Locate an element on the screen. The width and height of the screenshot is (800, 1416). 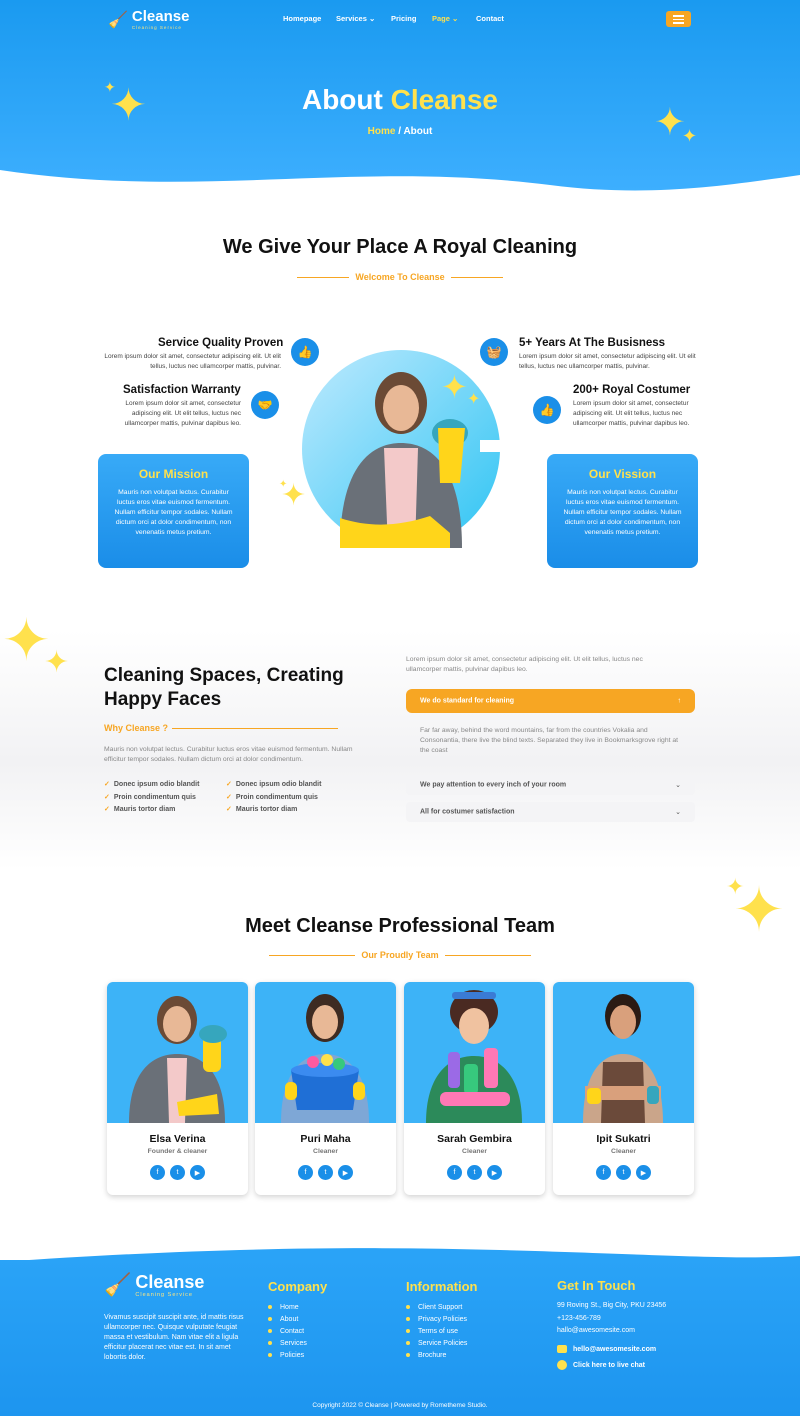
footer-heading-contact: Get In Touch is located at coordinates (596, 1285).